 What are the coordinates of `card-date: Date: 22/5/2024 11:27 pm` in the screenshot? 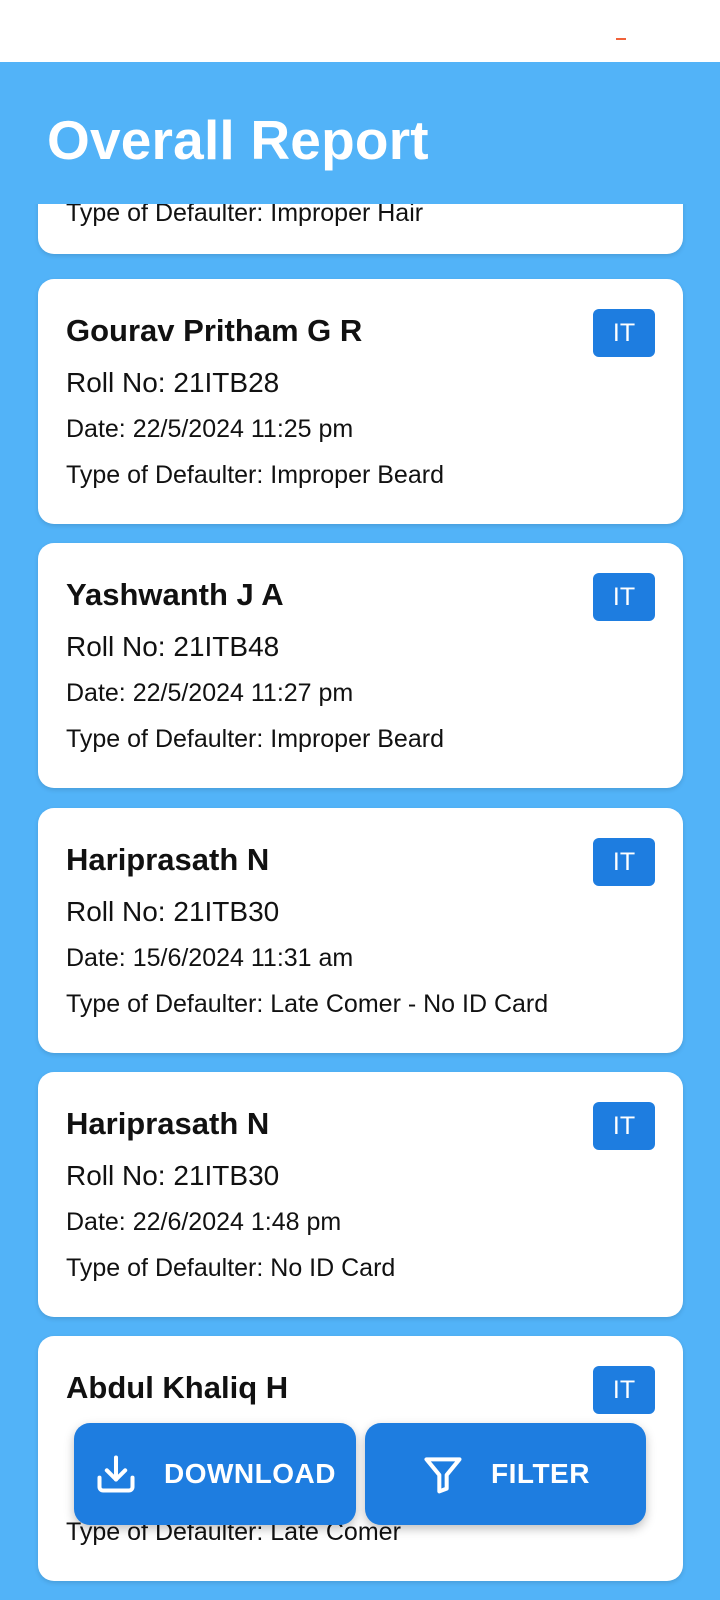 It's located at (210, 693).